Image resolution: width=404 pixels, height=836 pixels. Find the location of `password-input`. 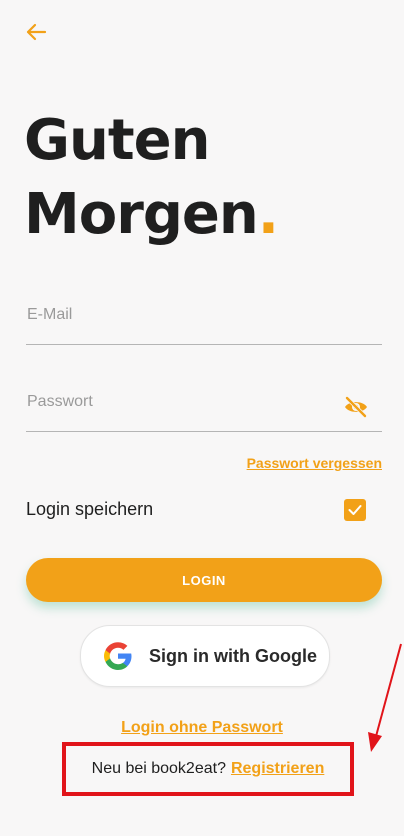

password-input is located at coordinates (206, 410).